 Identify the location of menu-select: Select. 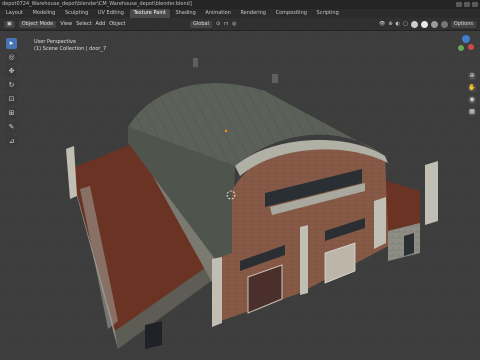
(83, 24).